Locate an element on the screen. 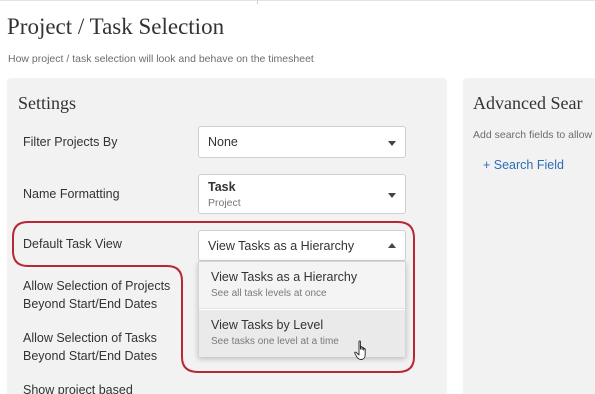 The height and width of the screenshot is (394, 595). caret-up-icon is located at coordinates (392, 245).